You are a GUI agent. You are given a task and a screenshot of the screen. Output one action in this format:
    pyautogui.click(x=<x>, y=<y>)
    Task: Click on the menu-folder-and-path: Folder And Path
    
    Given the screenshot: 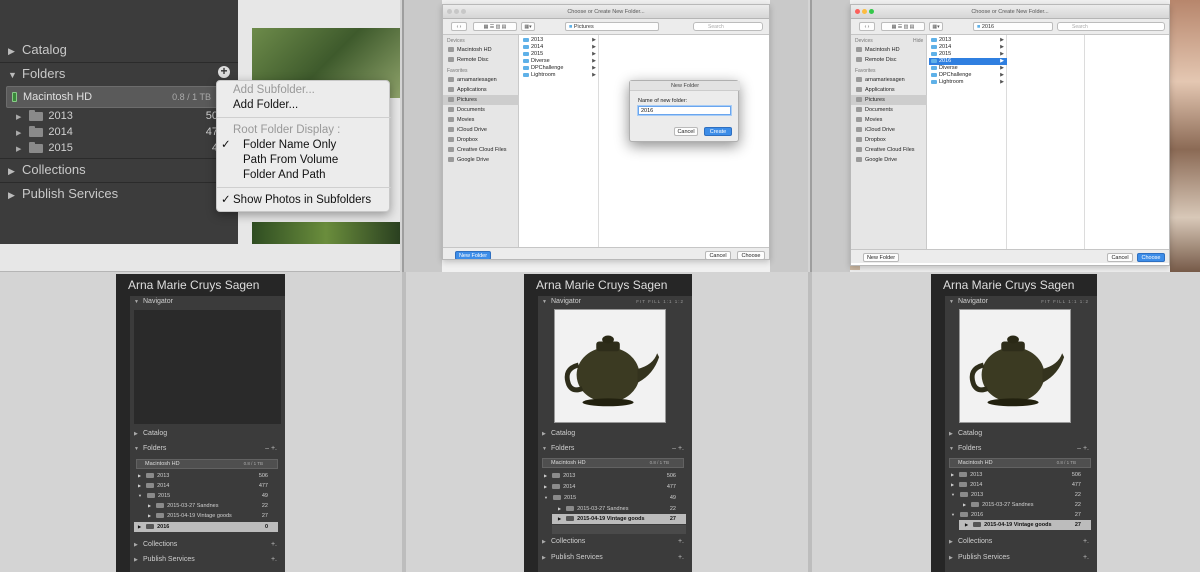 What is the action you would take?
    pyautogui.click(x=304, y=175)
    